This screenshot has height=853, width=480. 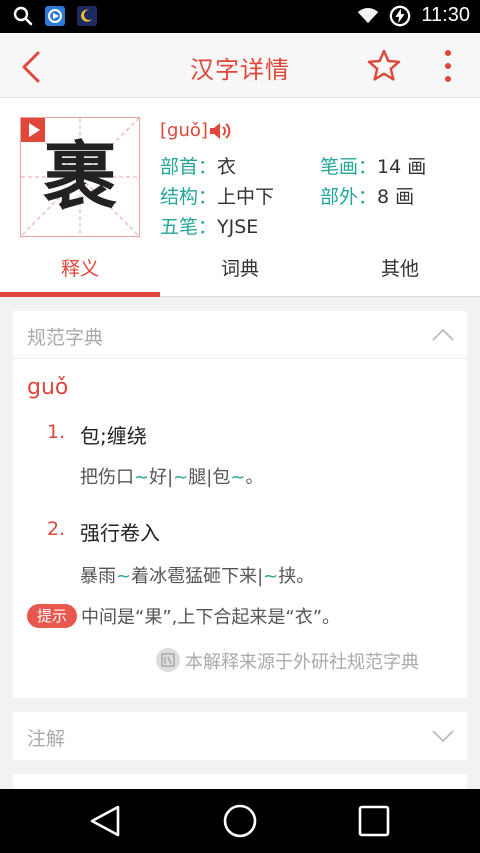 What do you see at coordinates (56, 432) in the screenshot?
I see `sense-number: 1.` at bounding box center [56, 432].